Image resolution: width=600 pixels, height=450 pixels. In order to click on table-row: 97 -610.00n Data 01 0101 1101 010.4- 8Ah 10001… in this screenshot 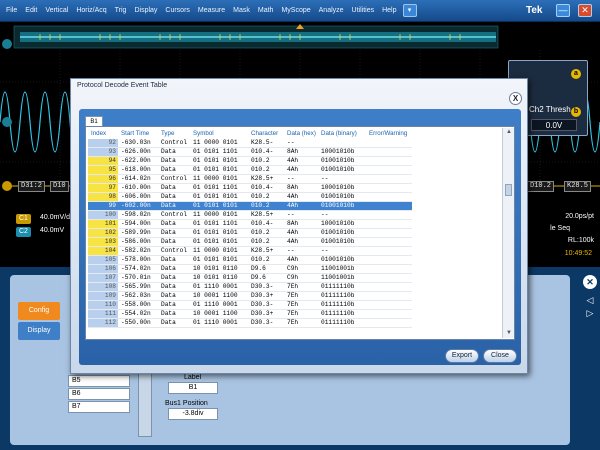, I will do `click(250, 188)`.